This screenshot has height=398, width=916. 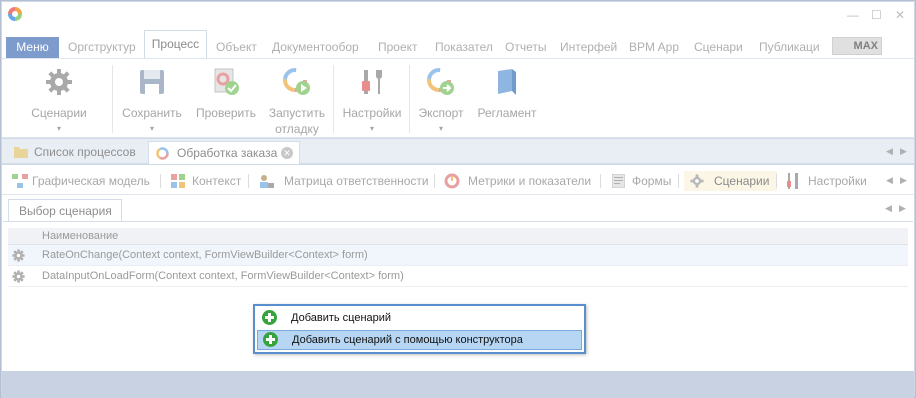 I want to click on tab-label: Формы, so click(x=652, y=181).